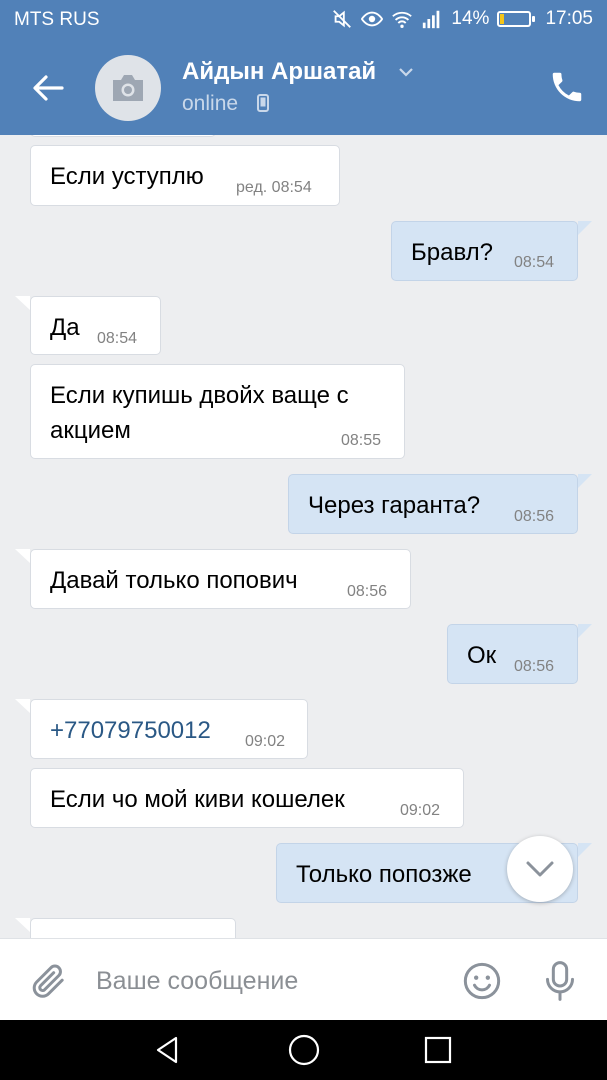  I want to click on message-bubble-incoming: Да 08:54, so click(95, 325).